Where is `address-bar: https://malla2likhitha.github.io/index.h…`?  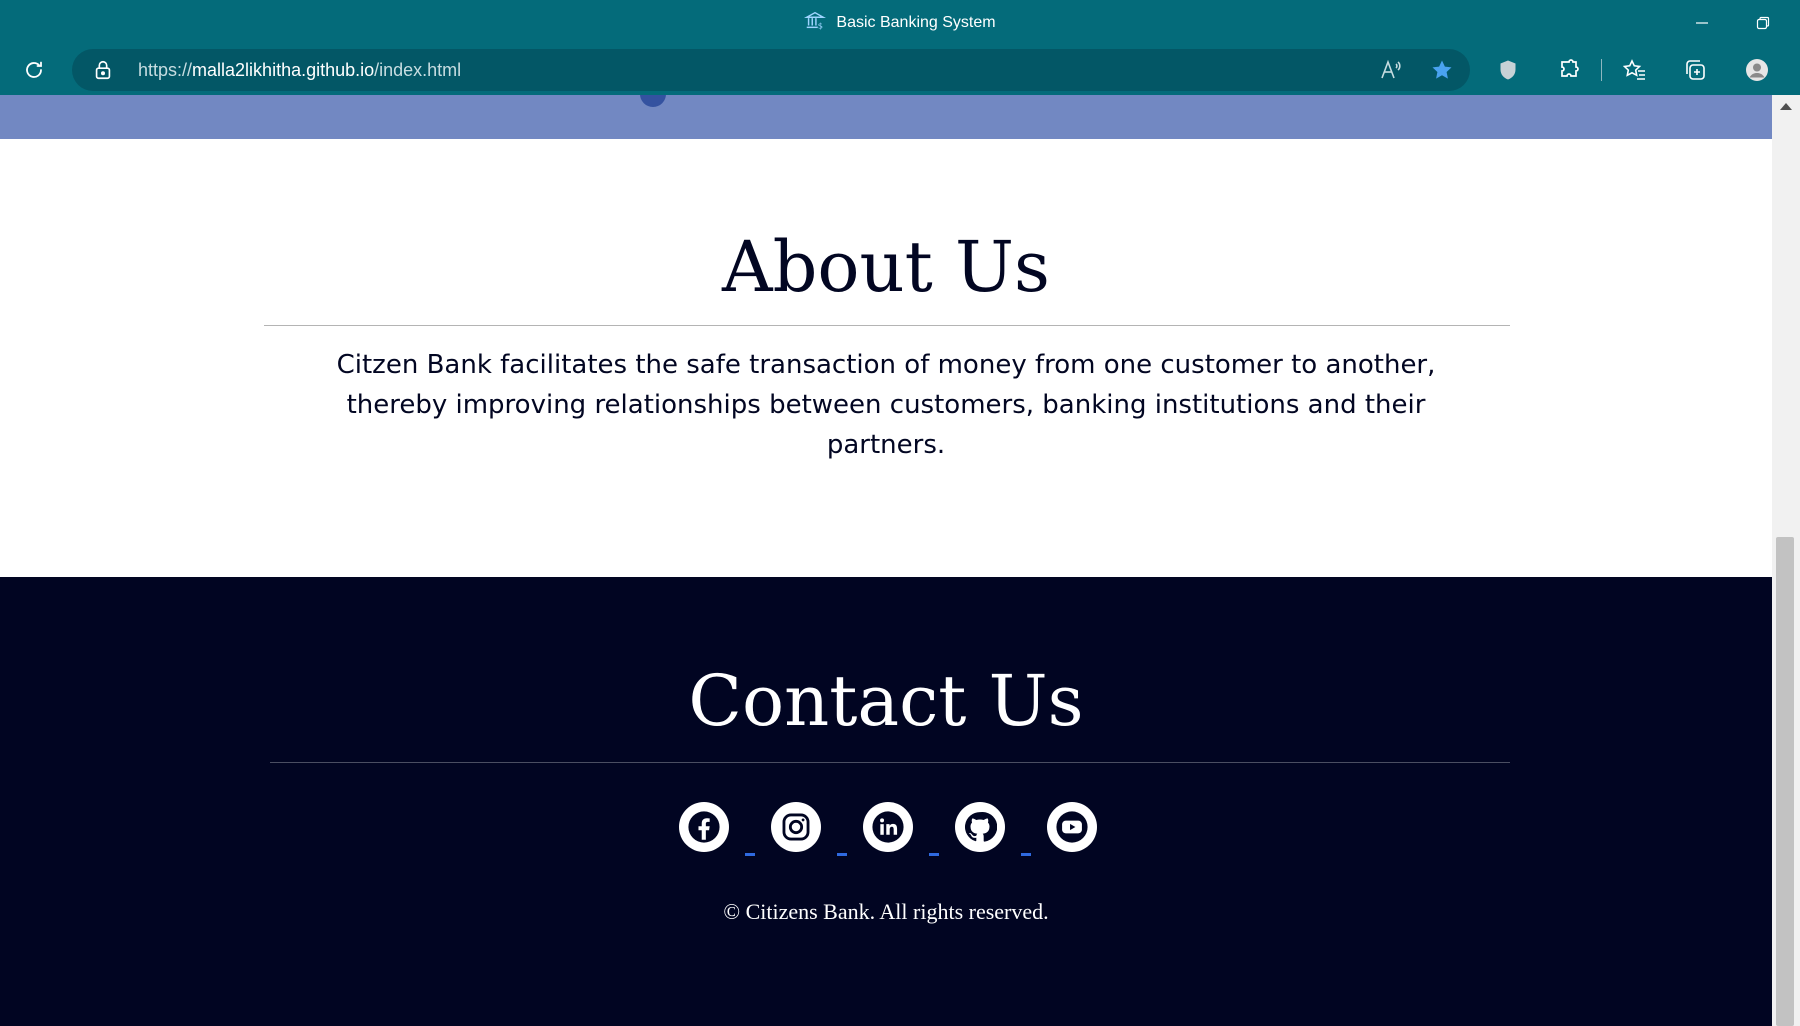 address-bar: https://malla2likhitha.github.io/index.h… is located at coordinates (771, 70).